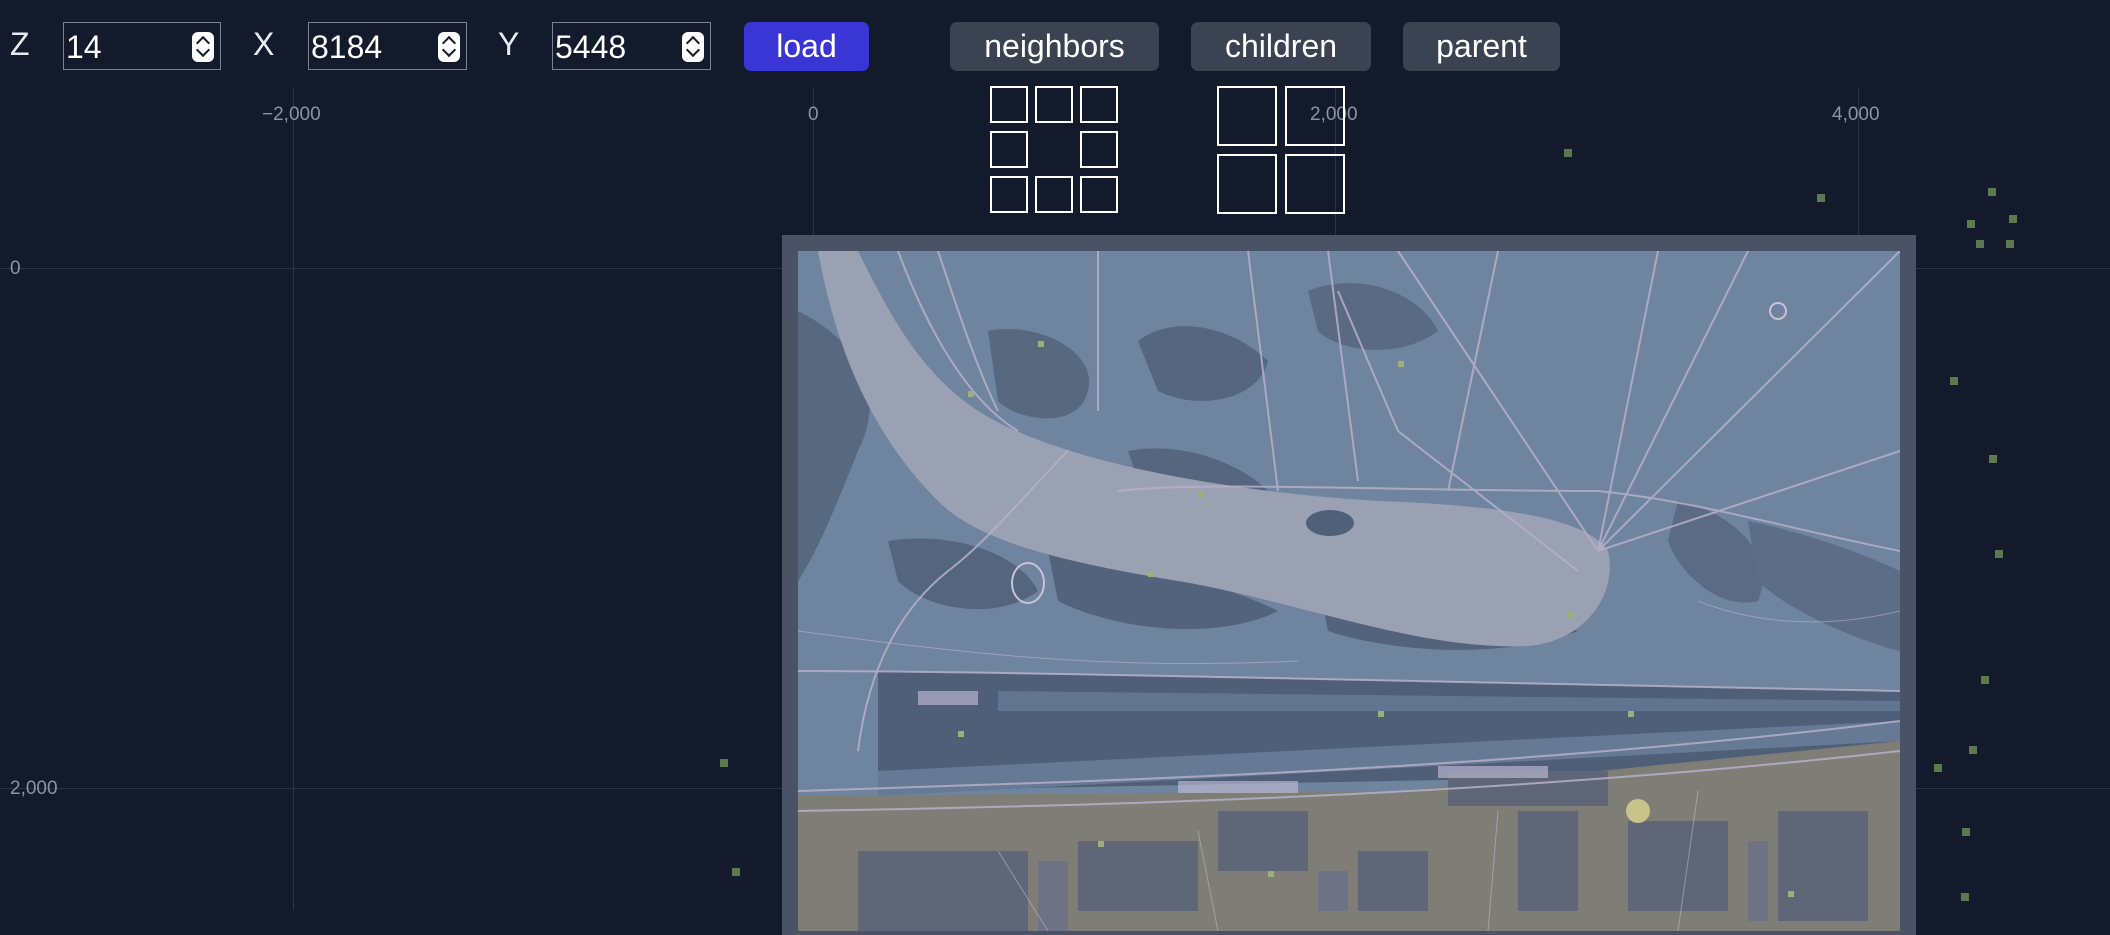 The height and width of the screenshot is (935, 2110). What do you see at coordinates (203, 47) in the screenshot?
I see `z-spinner-icon` at bounding box center [203, 47].